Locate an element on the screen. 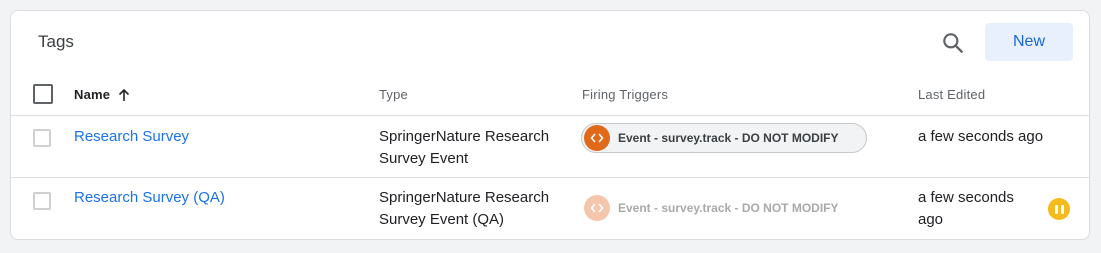 The height and width of the screenshot is (253, 1101). select-all-checkbox is located at coordinates (43, 94).